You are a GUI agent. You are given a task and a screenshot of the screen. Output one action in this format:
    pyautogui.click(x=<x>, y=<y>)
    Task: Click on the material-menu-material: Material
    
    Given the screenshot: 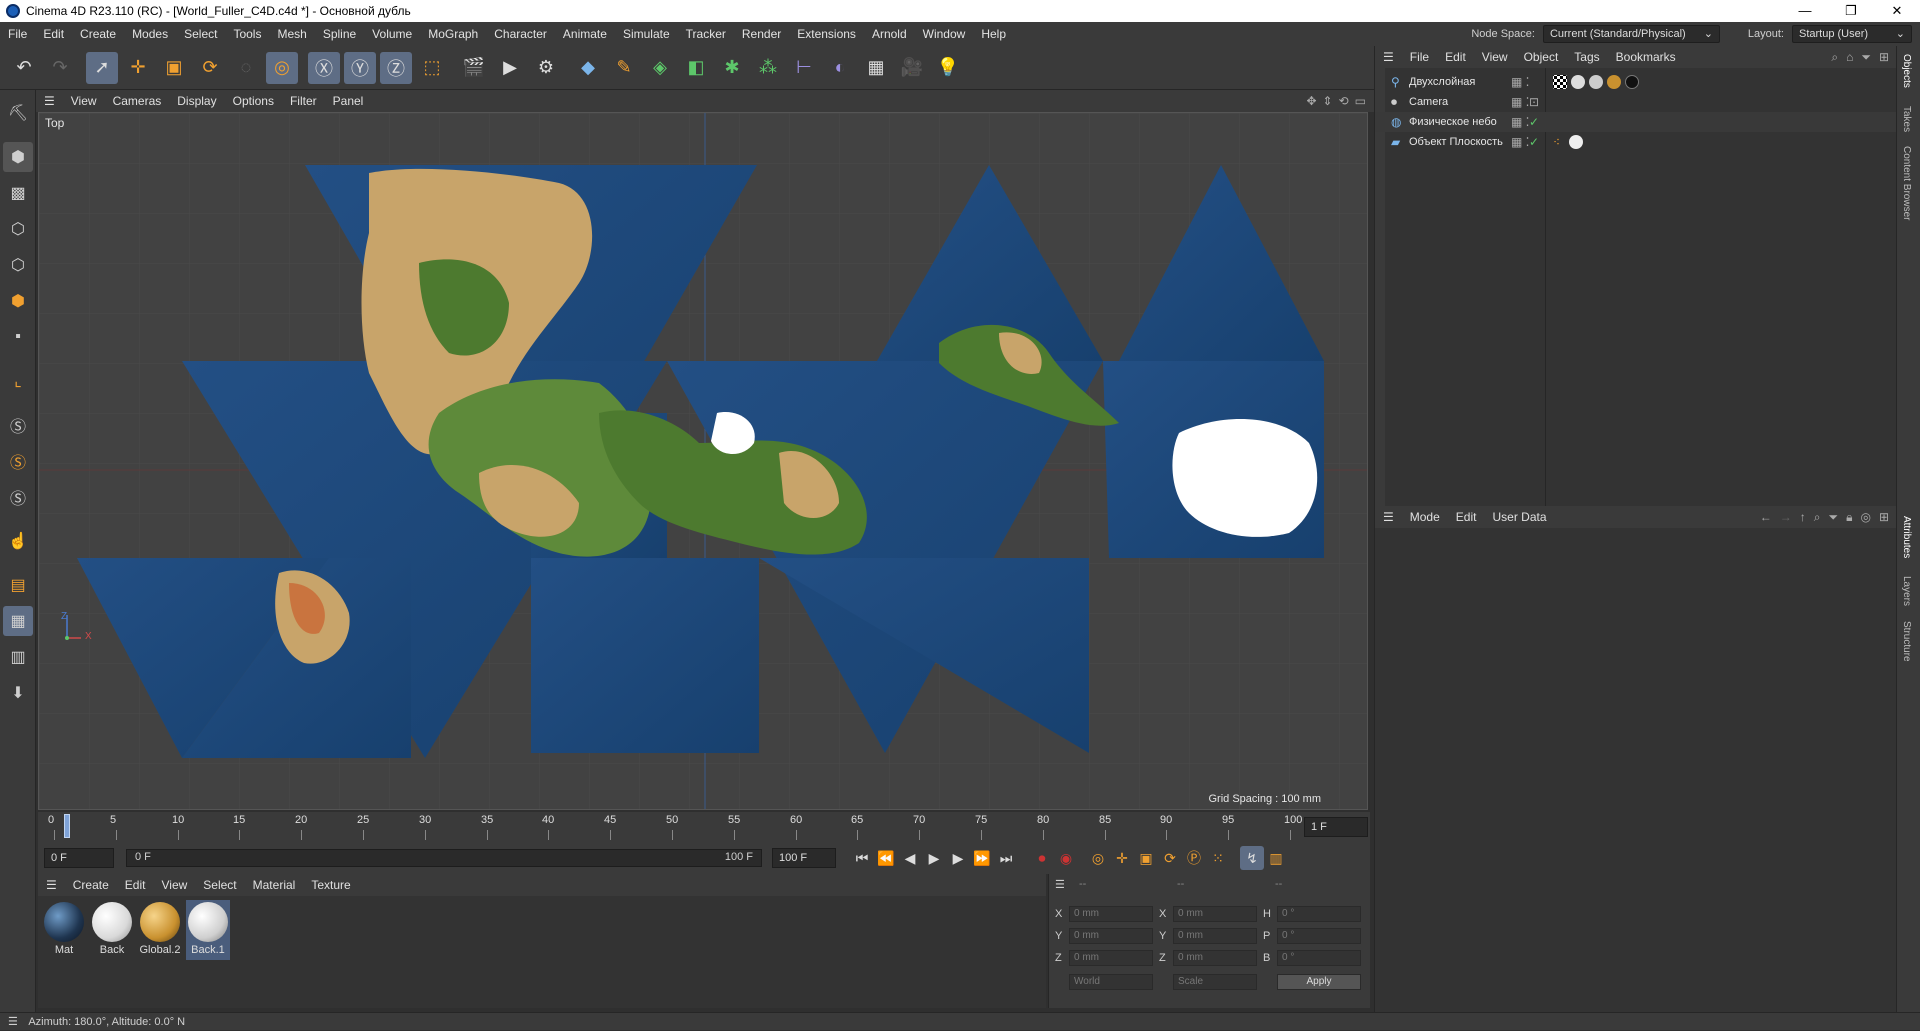 What is the action you would take?
    pyautogui.click(x=274, y=885)
    